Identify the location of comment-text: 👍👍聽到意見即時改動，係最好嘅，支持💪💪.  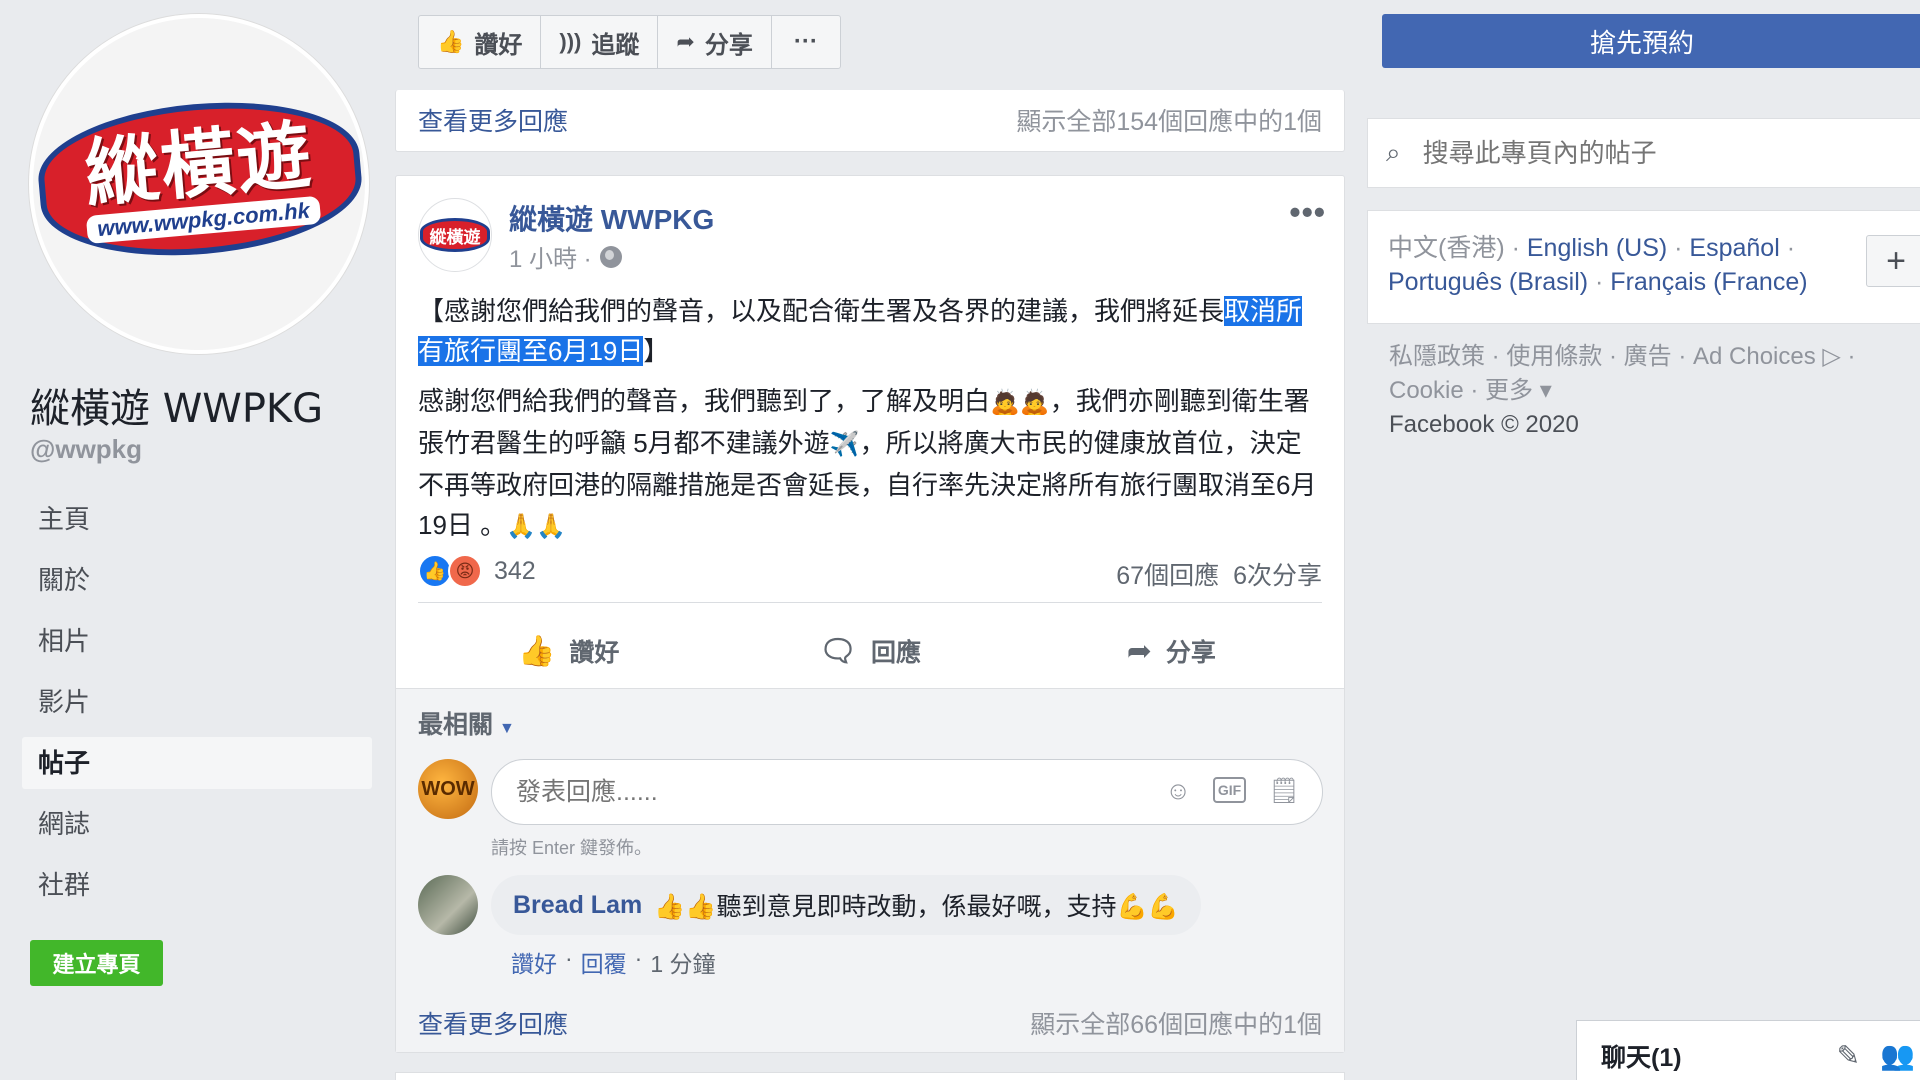
(916, 907).